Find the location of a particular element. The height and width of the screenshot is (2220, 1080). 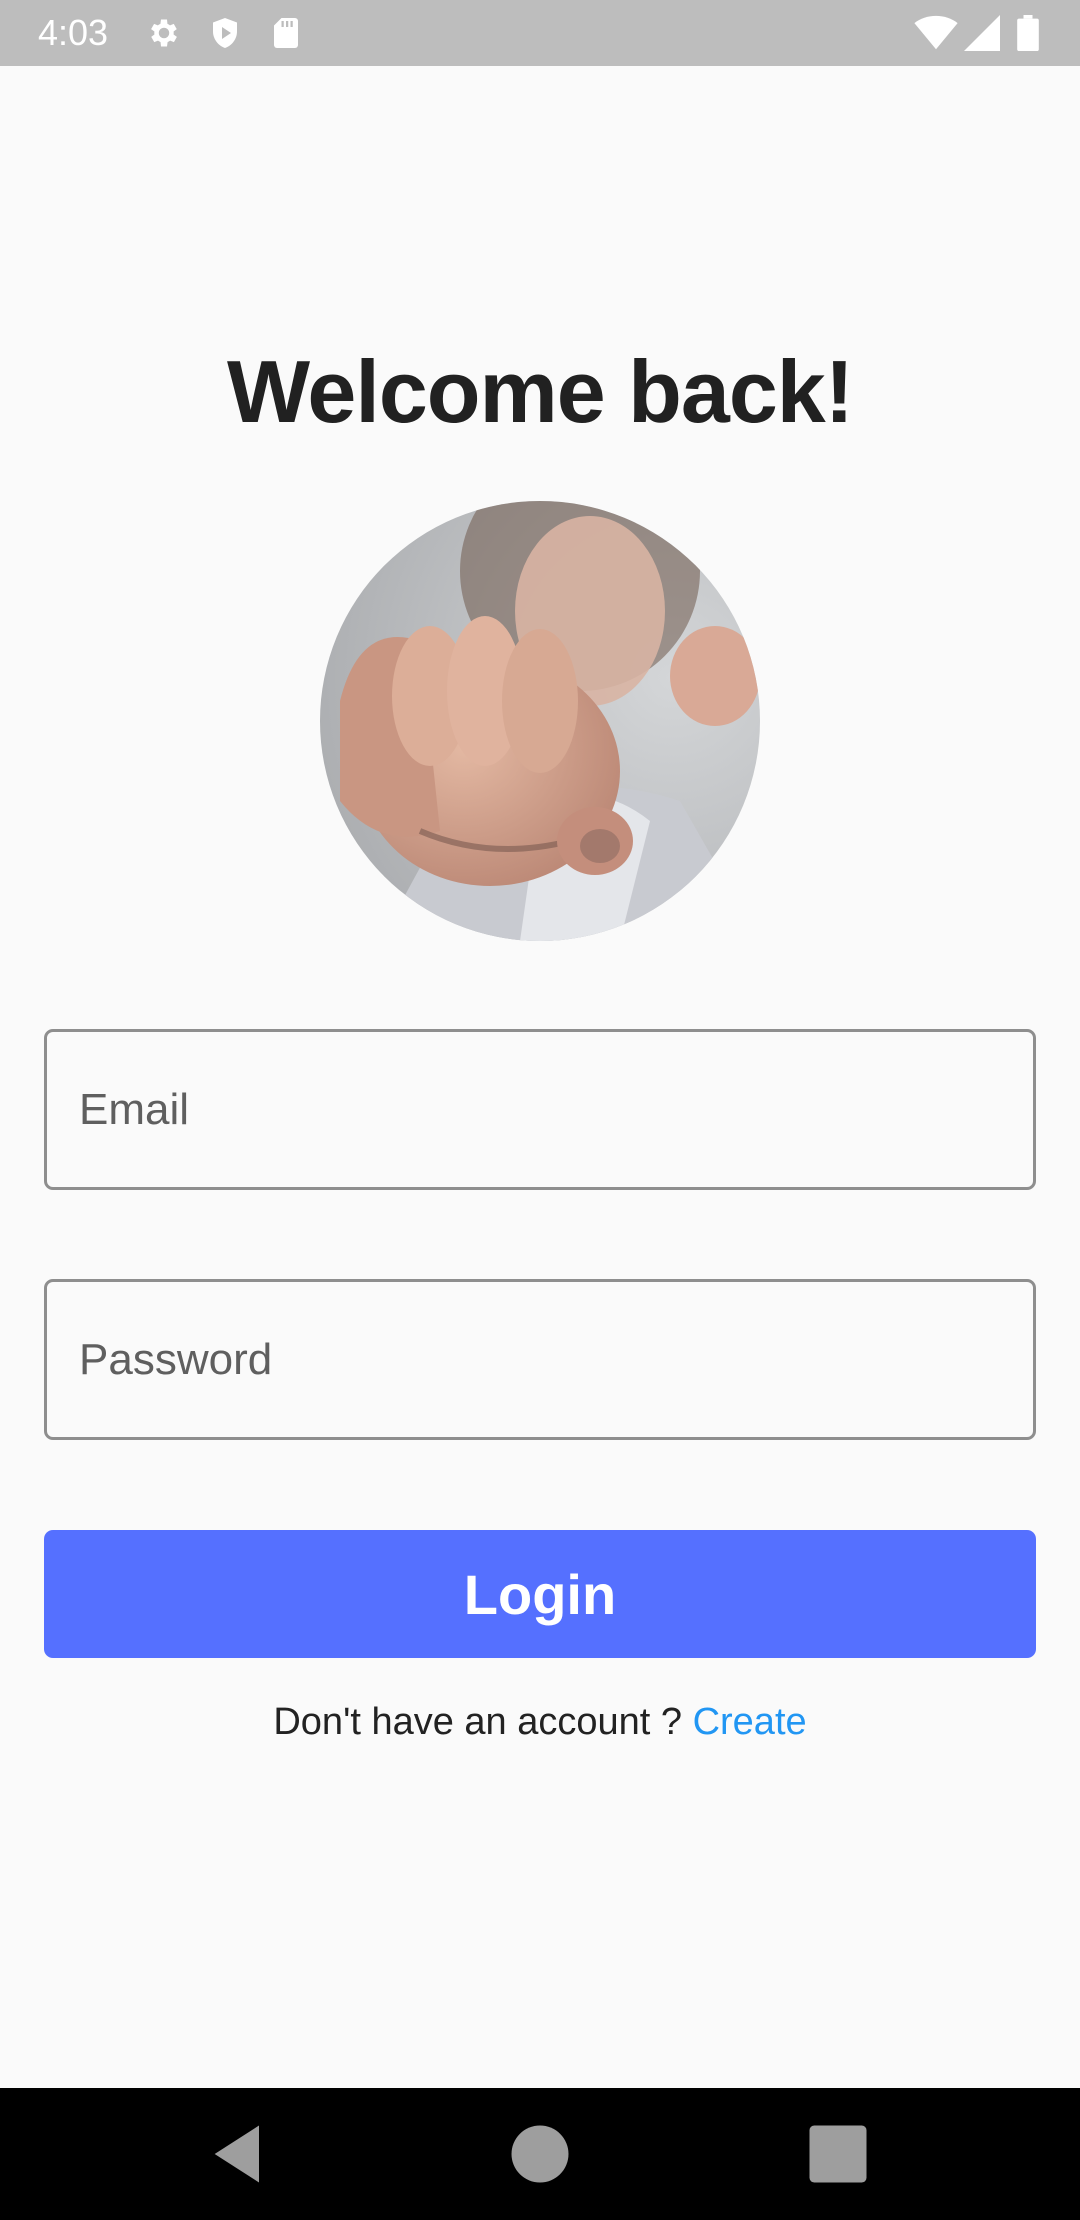

gear-icon is located at coordinates (164, 33).